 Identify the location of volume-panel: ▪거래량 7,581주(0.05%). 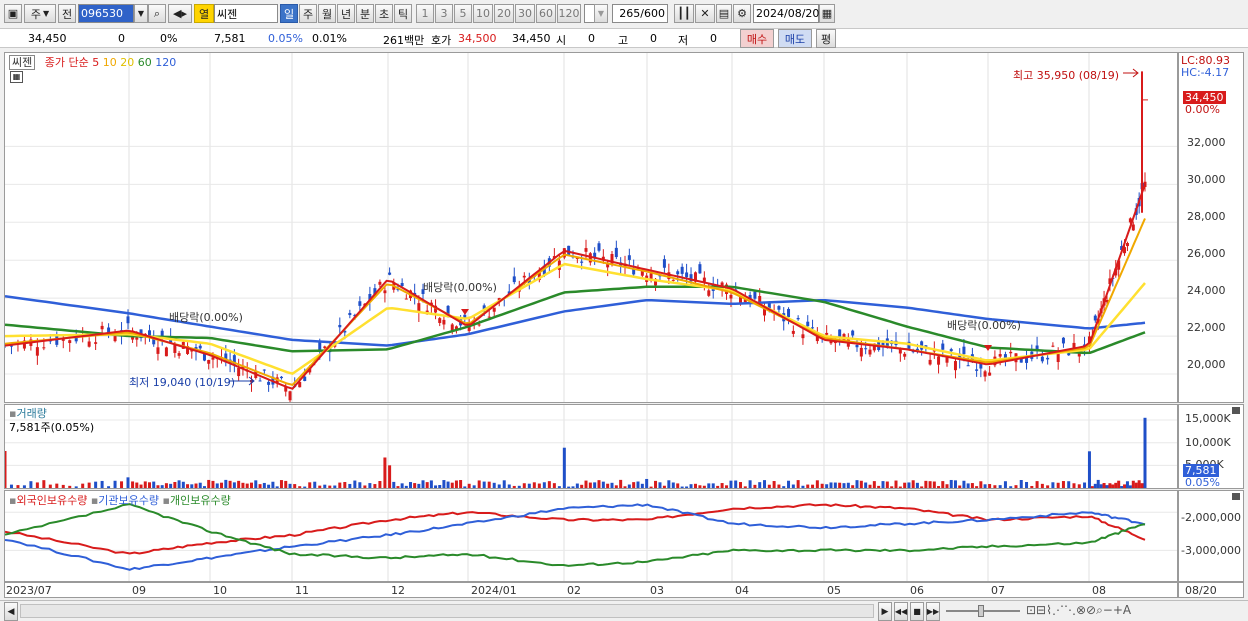
(591, 446).